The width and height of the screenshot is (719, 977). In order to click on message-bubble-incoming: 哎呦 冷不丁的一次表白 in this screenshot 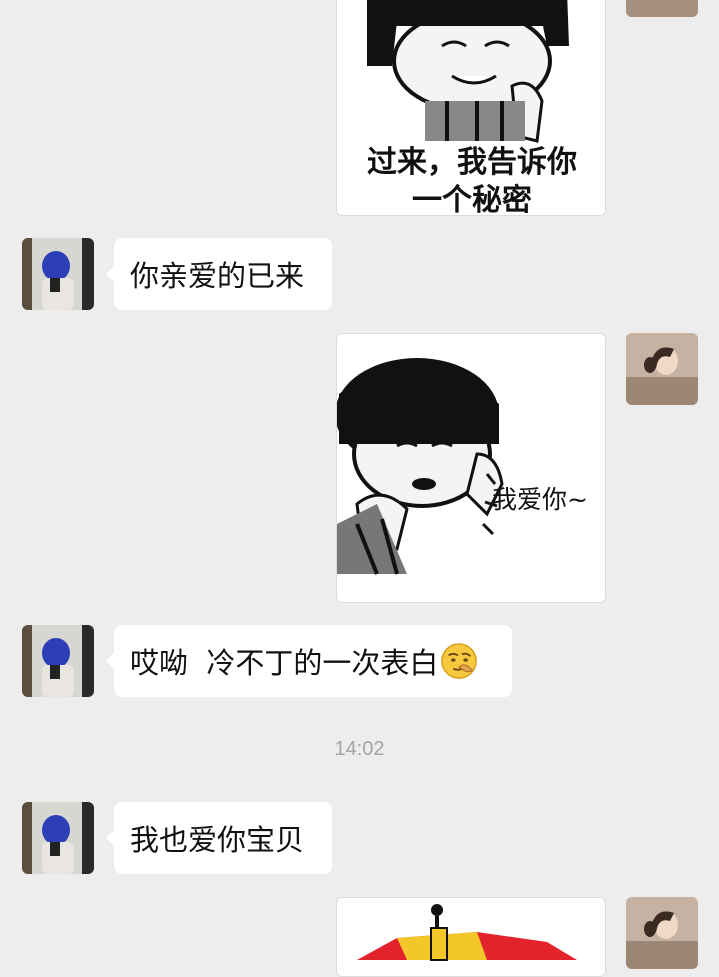, I will do `click(309, 661)`.